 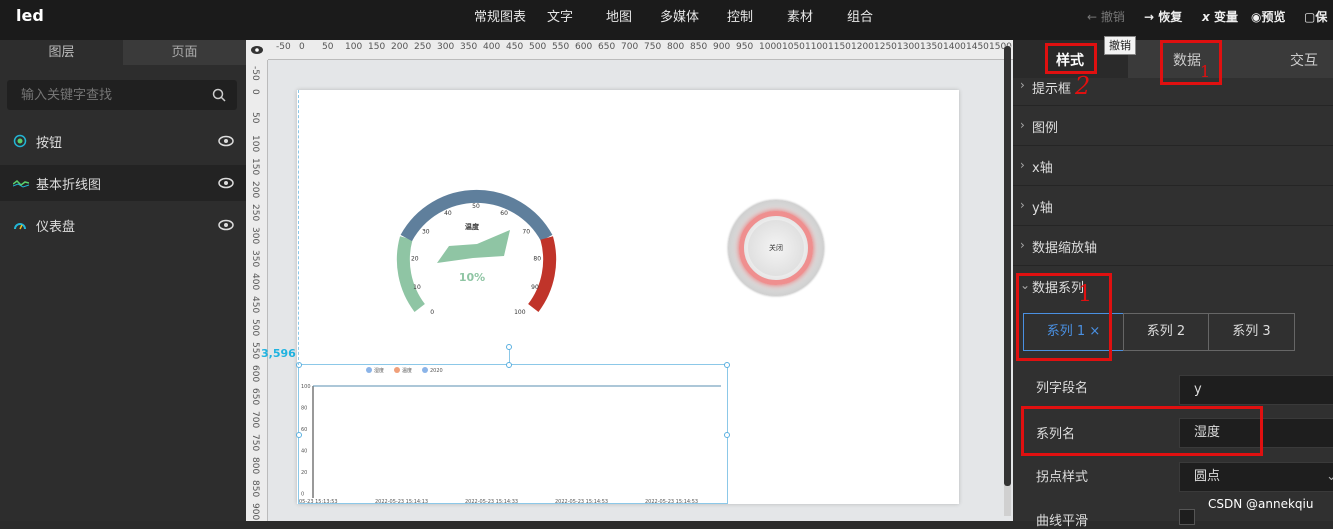 I want to click on gauge-tick-label: 0, so click(x=432, y=312).